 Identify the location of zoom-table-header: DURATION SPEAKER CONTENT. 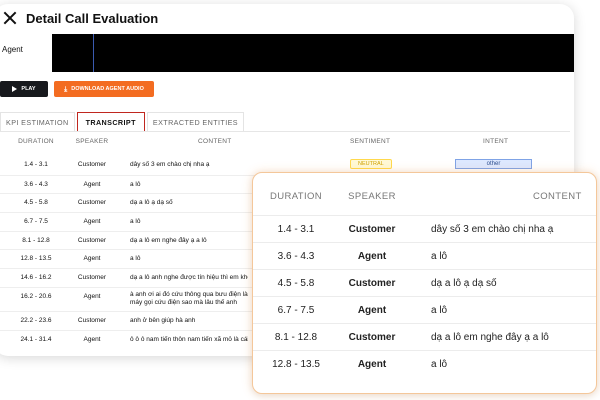
(424, 193).